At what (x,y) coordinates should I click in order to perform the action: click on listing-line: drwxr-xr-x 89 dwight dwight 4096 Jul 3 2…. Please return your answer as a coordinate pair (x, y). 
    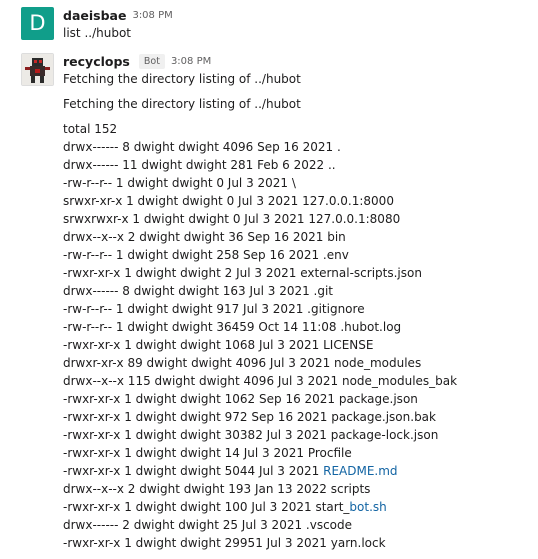
    Looking at the image, I should click on (295, 363).